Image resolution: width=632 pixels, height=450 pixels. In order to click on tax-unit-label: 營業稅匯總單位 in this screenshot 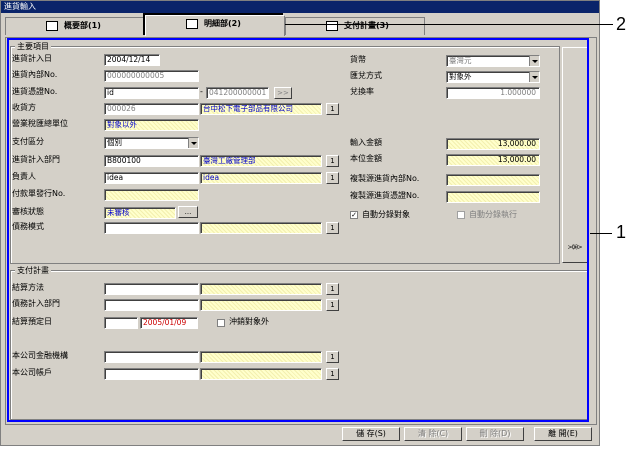, I will do `click(40, 123)`.